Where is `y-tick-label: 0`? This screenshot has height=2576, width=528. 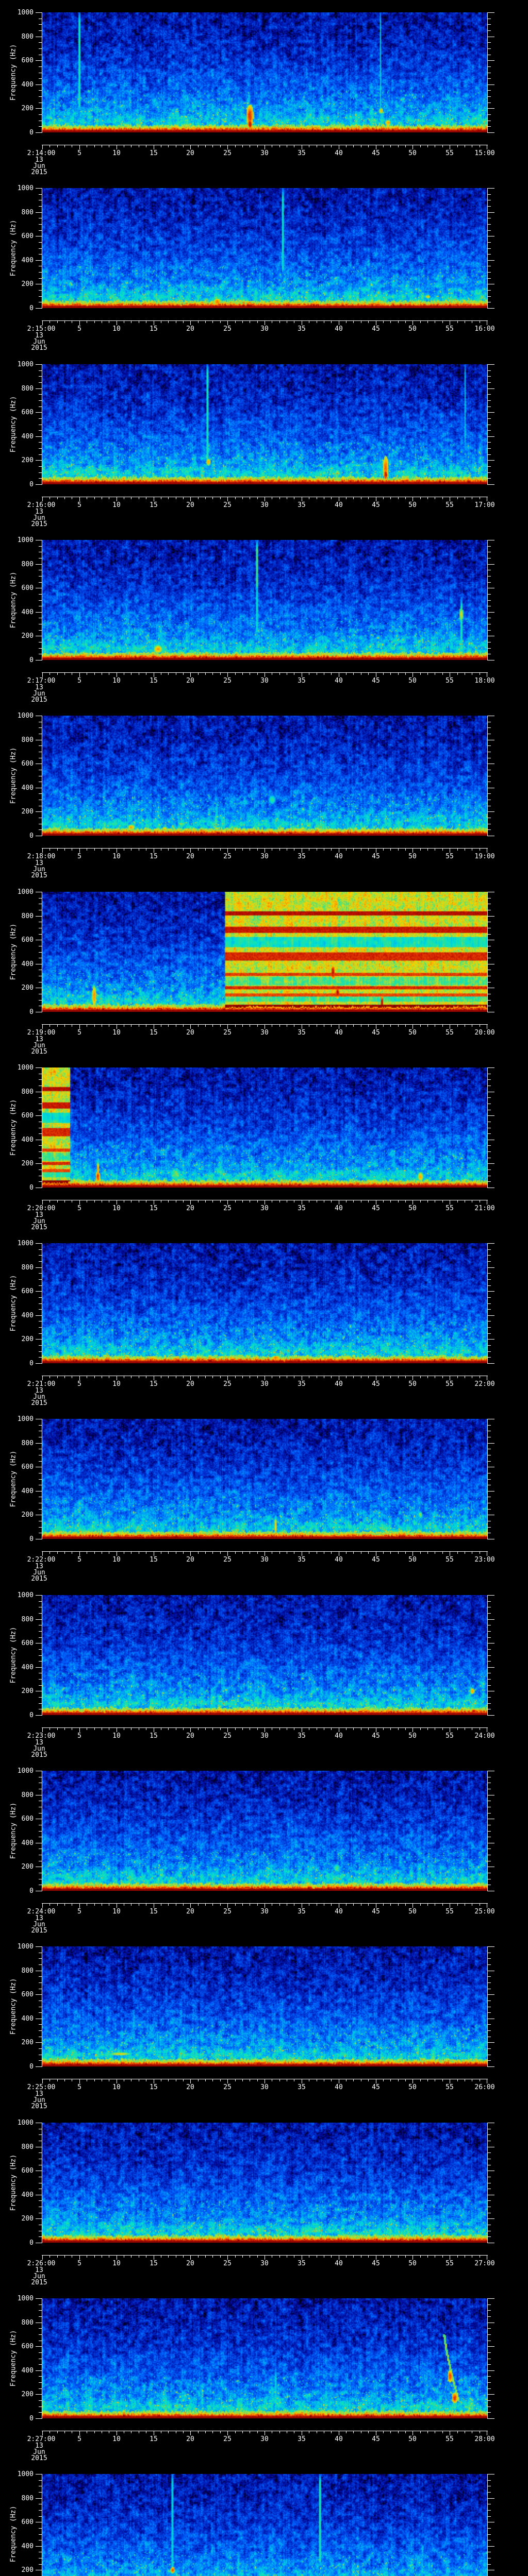
y-tick-label: 0 is located at coordinates (31, 308).